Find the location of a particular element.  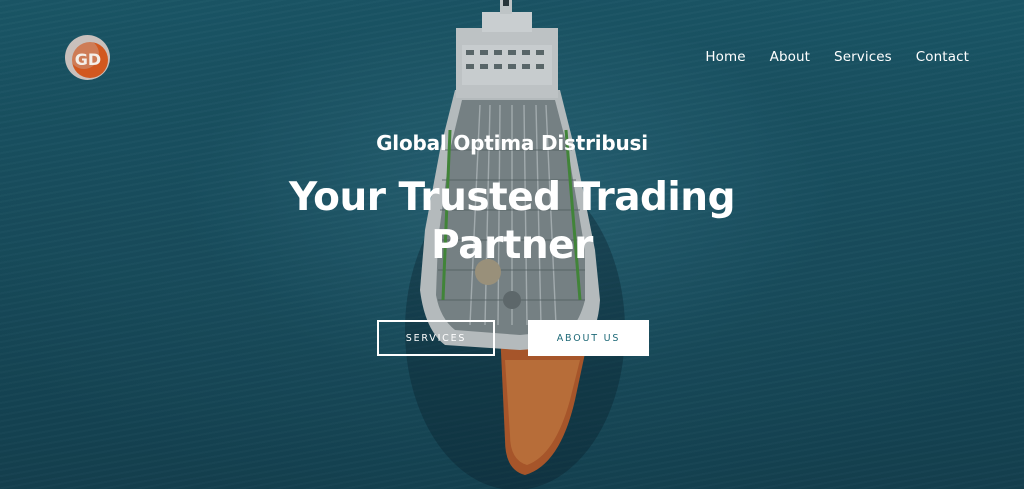

nav-services-link: Services is located at coordinates (863, 57).